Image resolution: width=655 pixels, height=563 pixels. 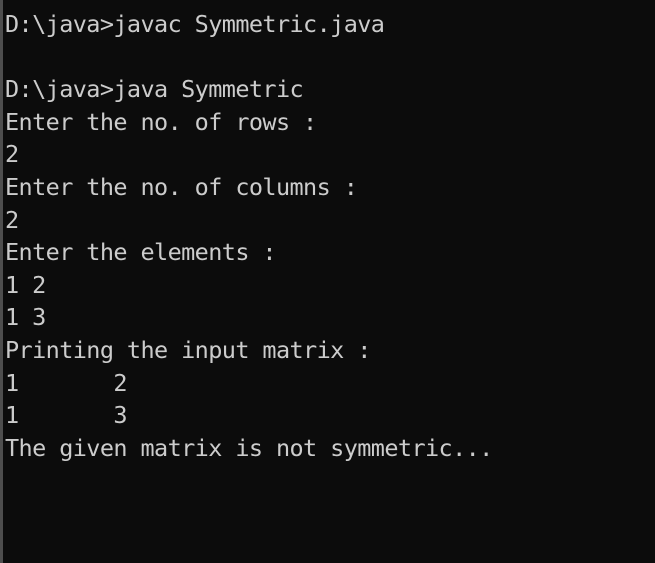 I want to click on console-line-matrix-row-2: 1 3, so click(x=66, y=415).